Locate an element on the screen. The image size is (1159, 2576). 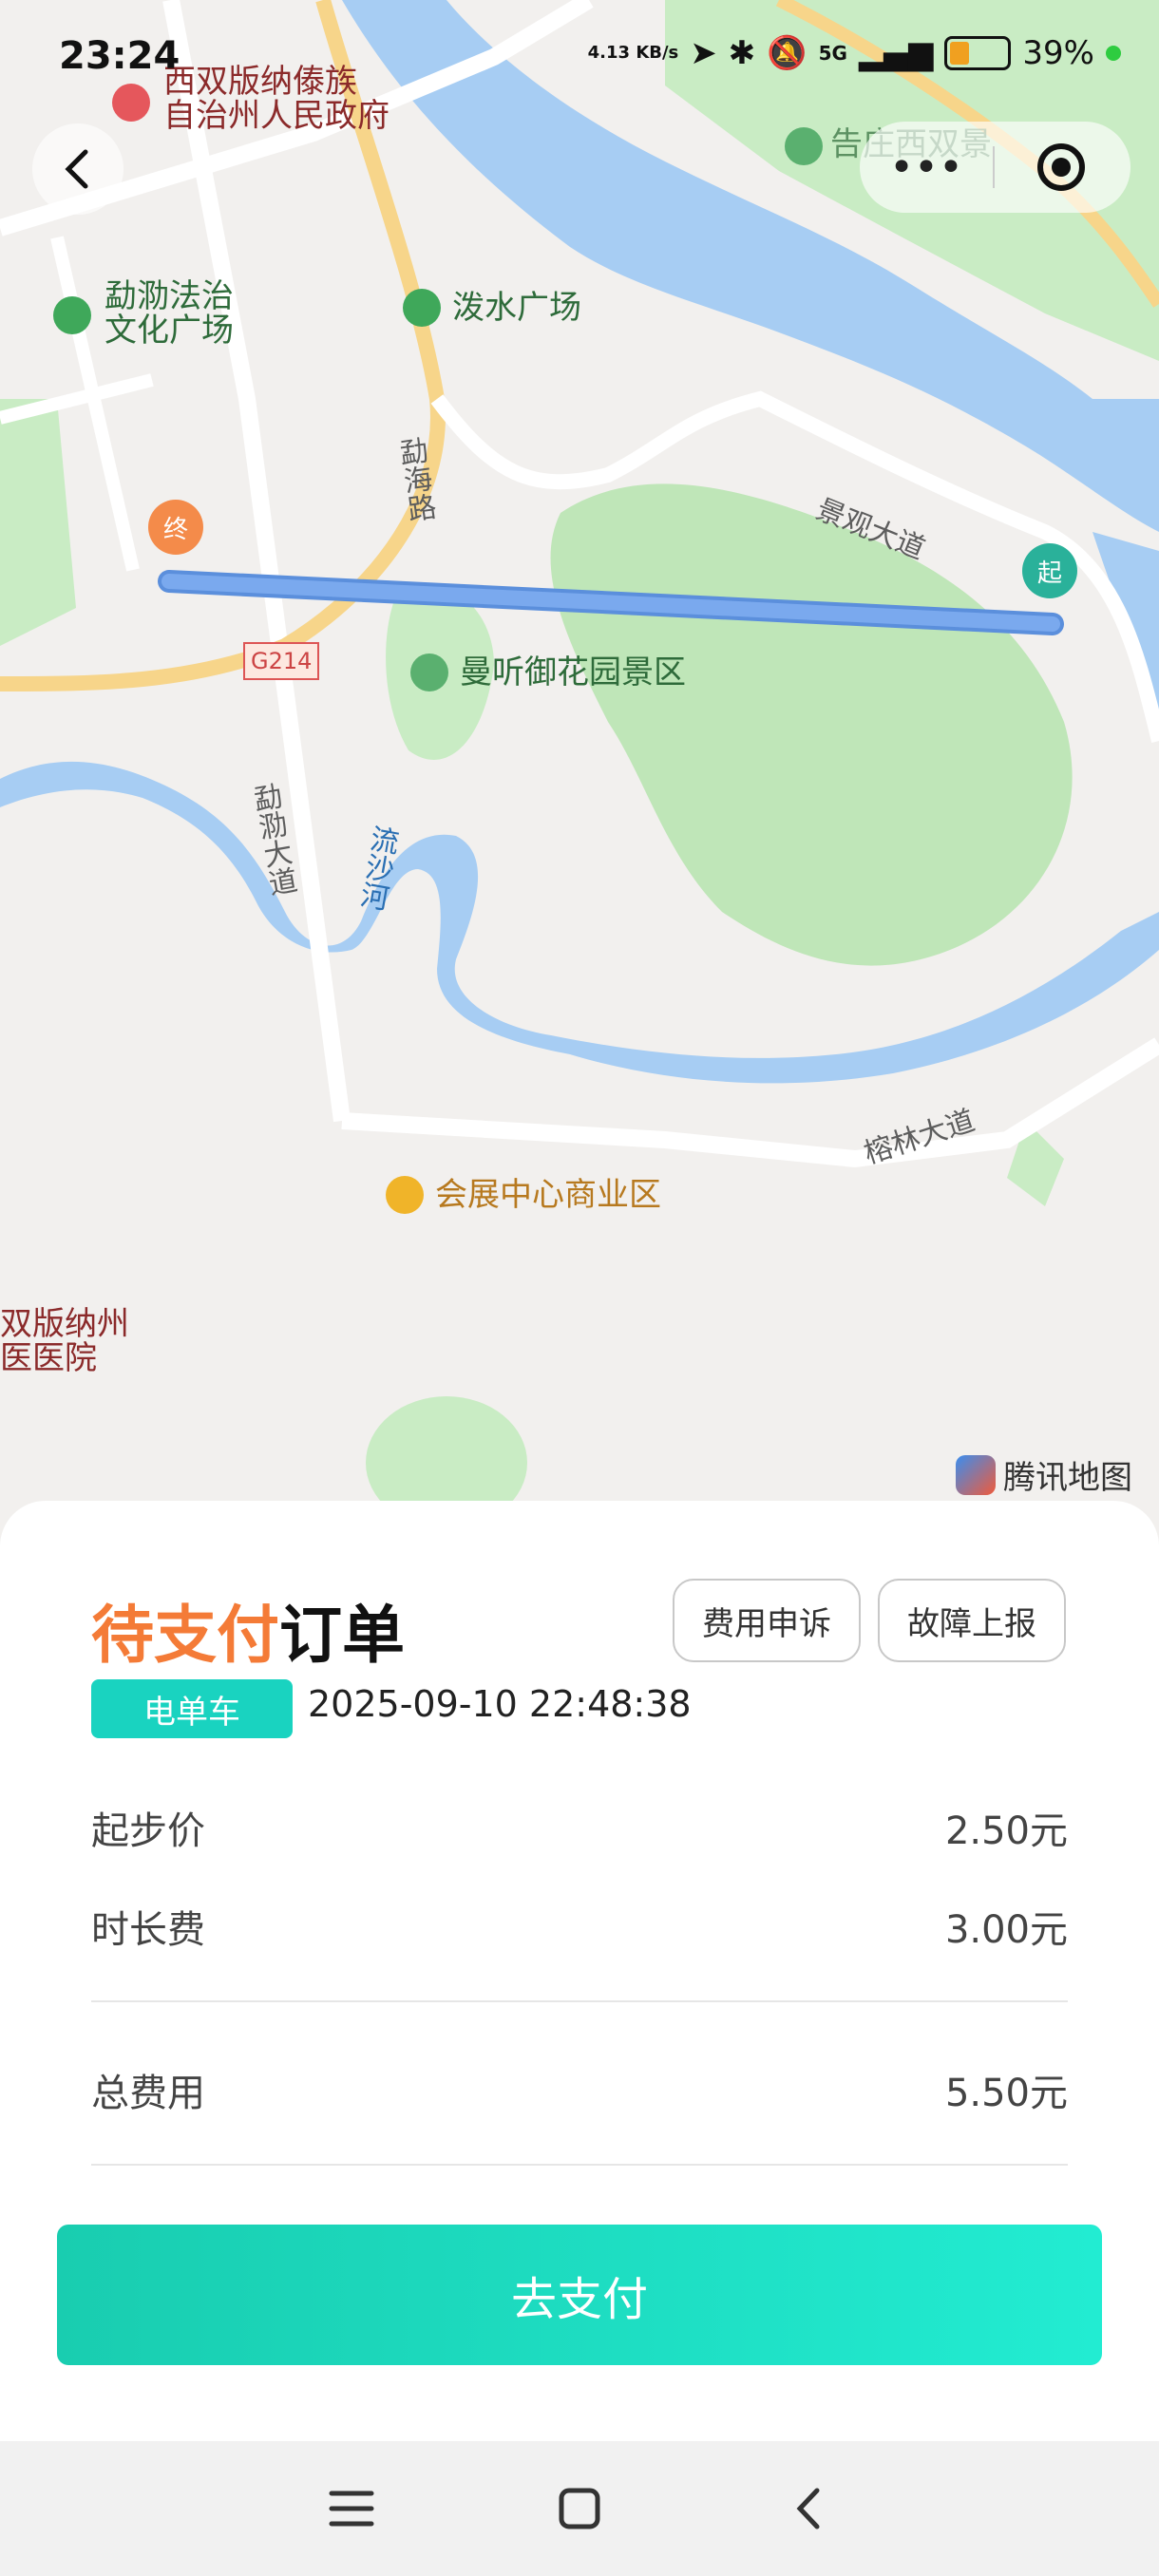
fee-divider is located at coordinates (579, 2001).